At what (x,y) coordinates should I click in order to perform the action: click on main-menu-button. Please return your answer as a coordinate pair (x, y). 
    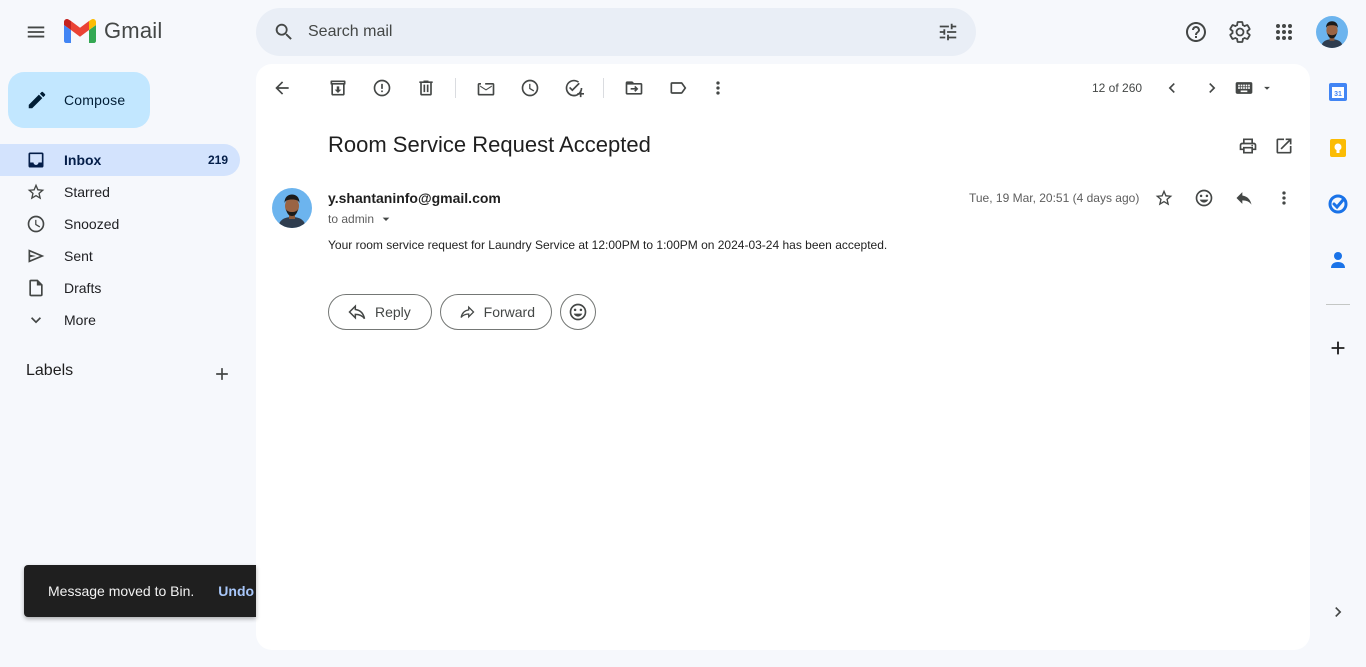
    Looking at the image, I should click on (36, 32).